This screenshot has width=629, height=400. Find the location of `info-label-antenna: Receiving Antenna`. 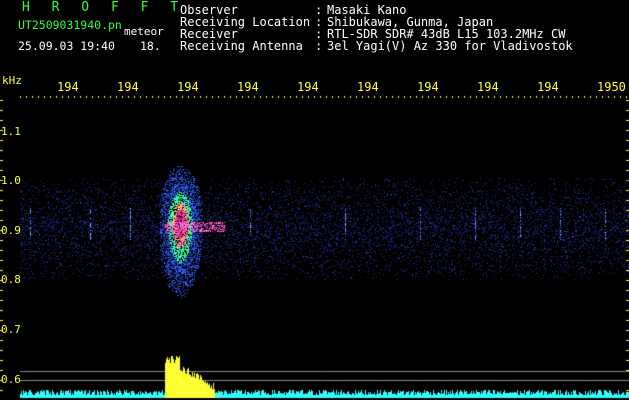

info-label-antenna: Receiving Antenna is located at coordinates (241, 46).